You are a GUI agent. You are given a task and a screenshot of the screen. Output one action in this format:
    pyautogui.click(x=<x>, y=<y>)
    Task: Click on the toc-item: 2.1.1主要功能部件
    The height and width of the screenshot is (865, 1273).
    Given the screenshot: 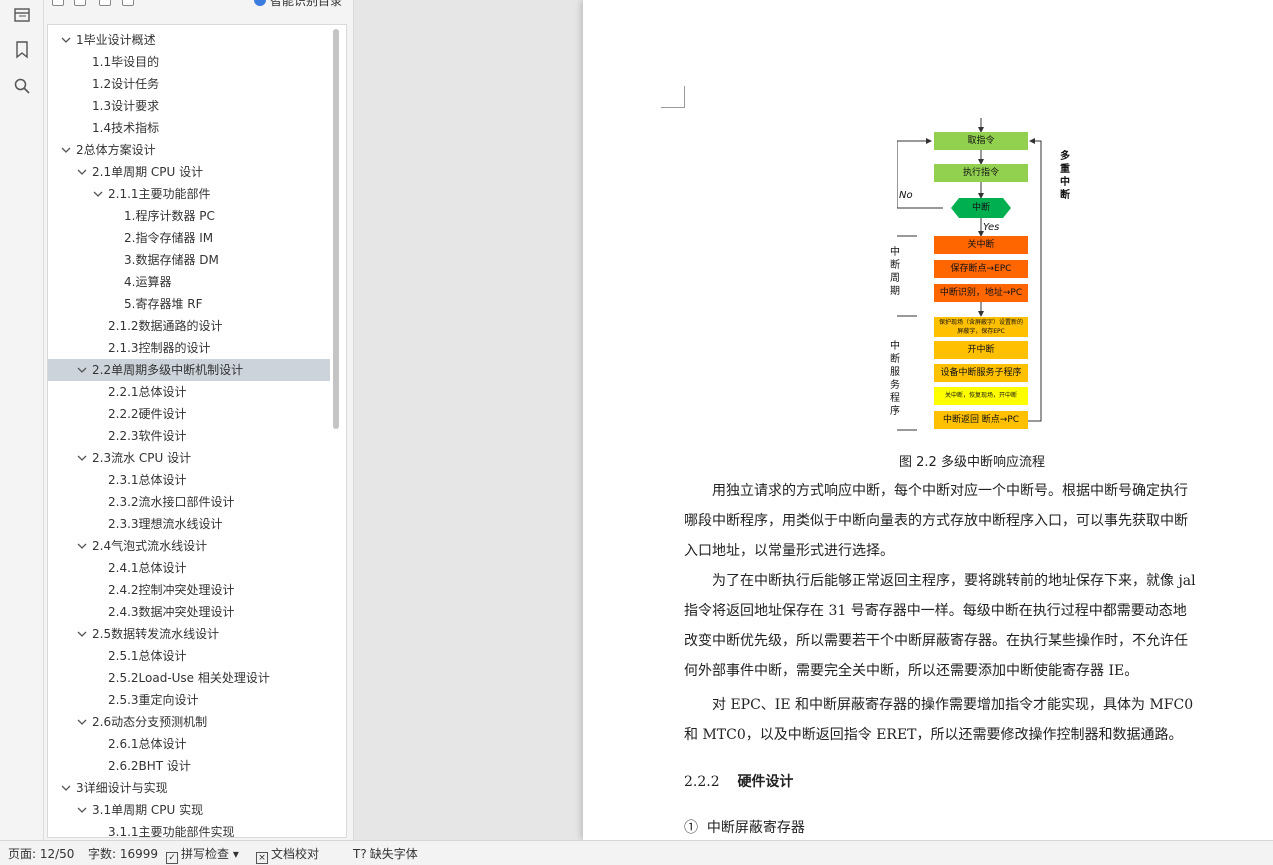 What is the action you would take?
    pyautogui.click(x=189, y=194)
    